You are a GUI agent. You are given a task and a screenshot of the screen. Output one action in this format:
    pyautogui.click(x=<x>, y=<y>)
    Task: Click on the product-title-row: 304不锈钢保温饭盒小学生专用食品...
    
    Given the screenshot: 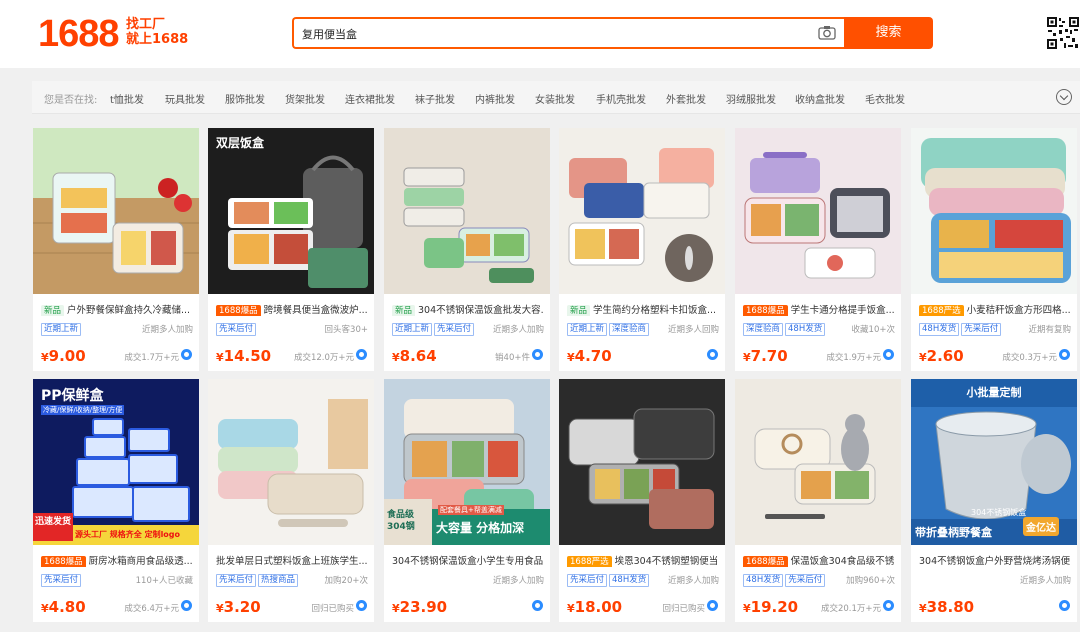 What is the action you would take?
    pyautogui.click(x=468, y=560)
    